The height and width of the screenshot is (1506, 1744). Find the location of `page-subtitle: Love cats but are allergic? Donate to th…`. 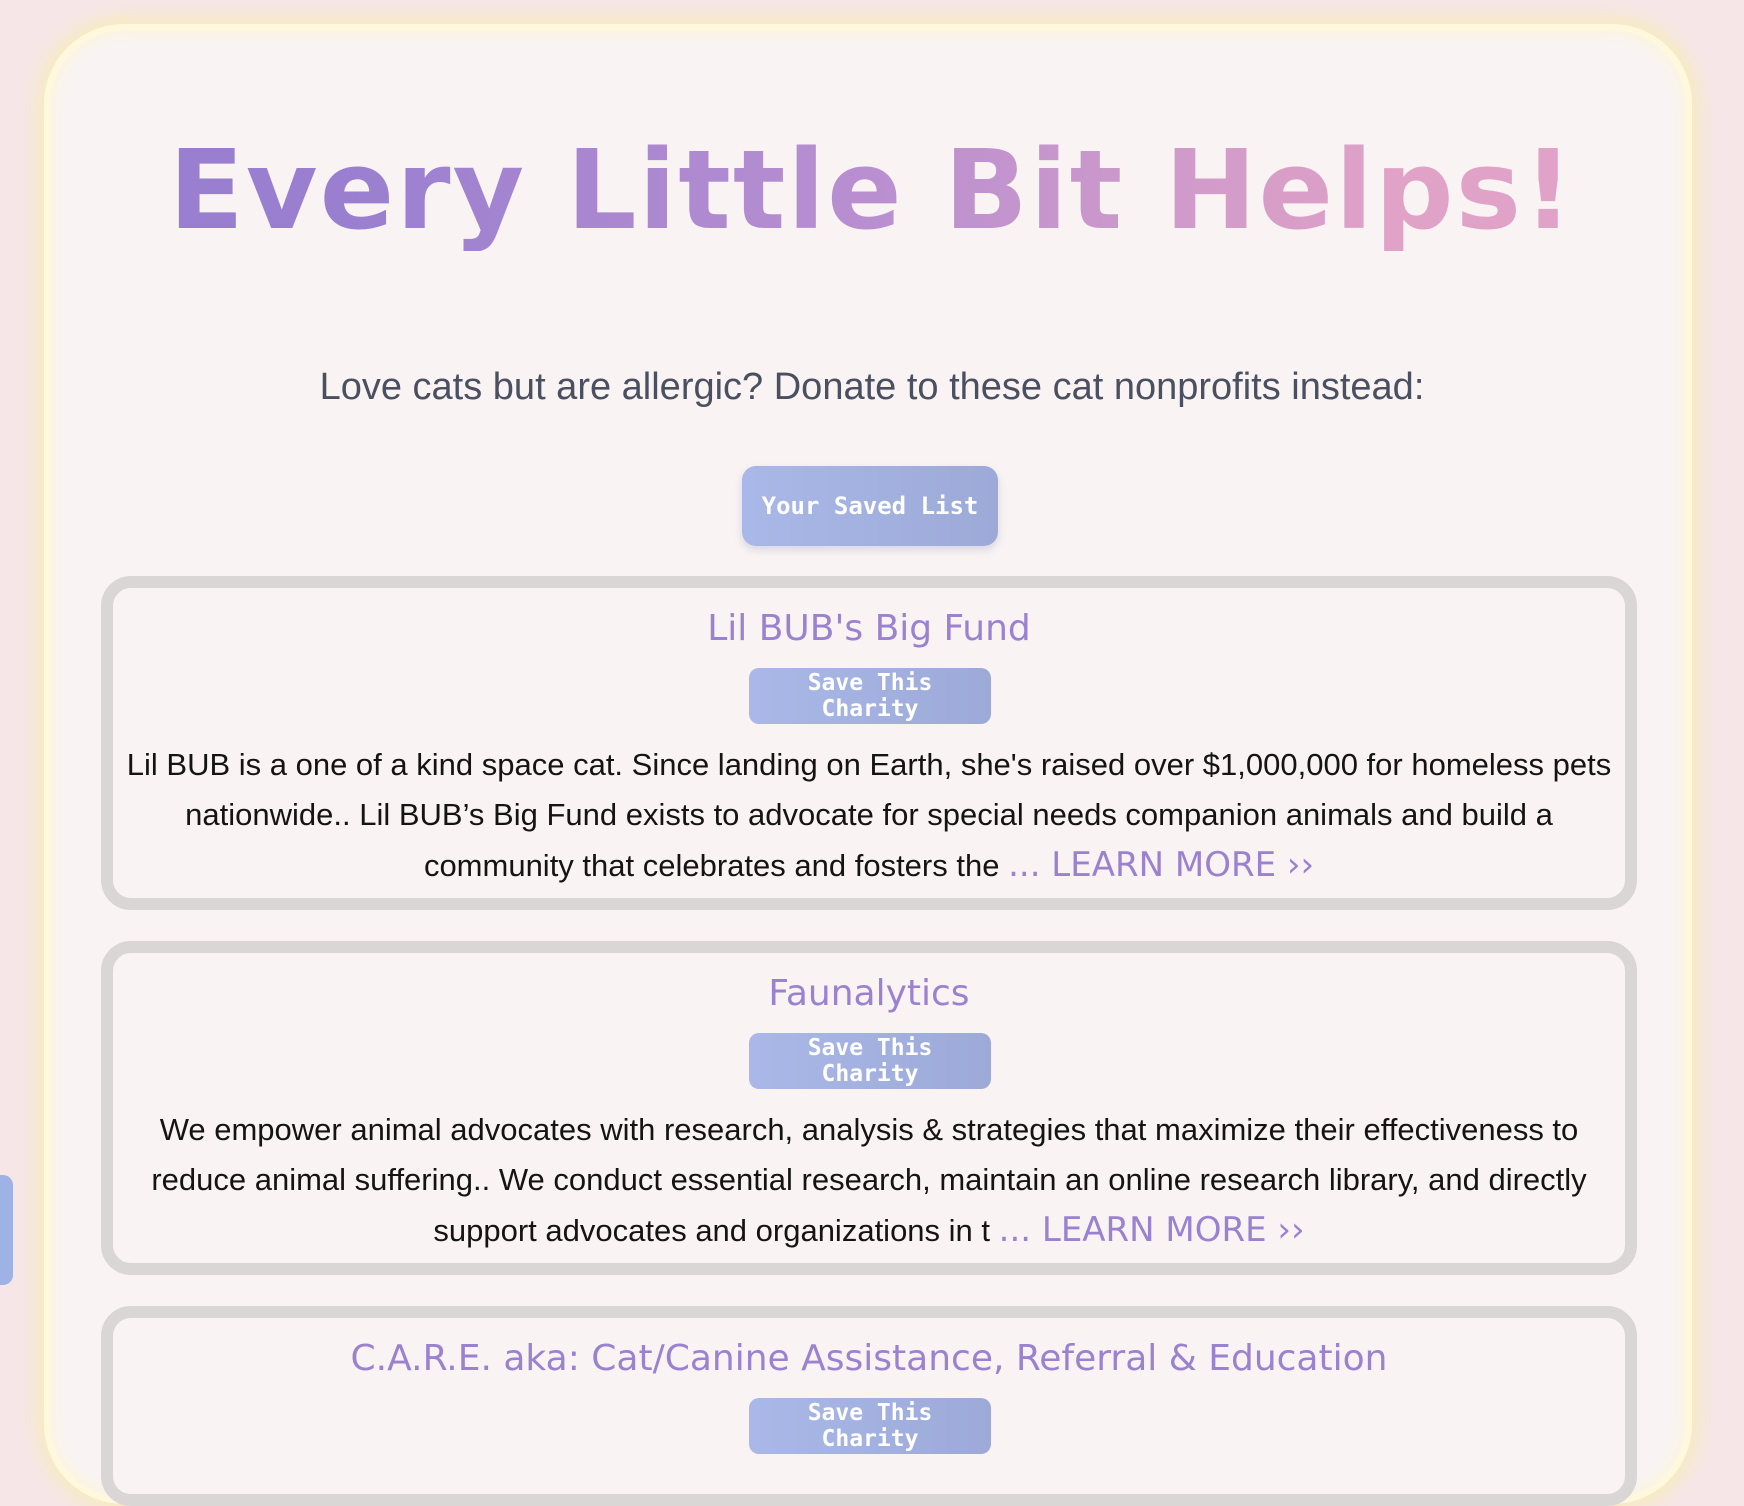

page-subtitle: Love cats but are allergic? Donate to th… is located at coordinates (872, 387).